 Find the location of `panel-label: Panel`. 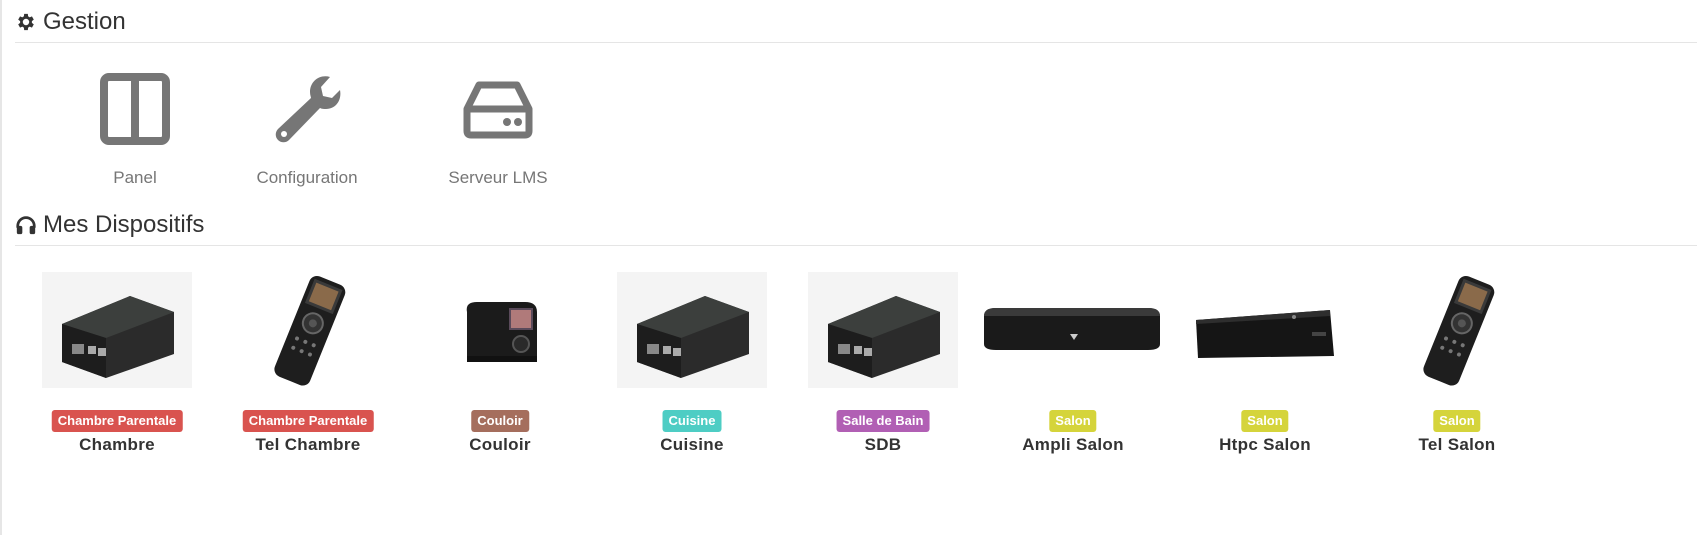

panel-label: Panel is located at coordinates (135, 177).